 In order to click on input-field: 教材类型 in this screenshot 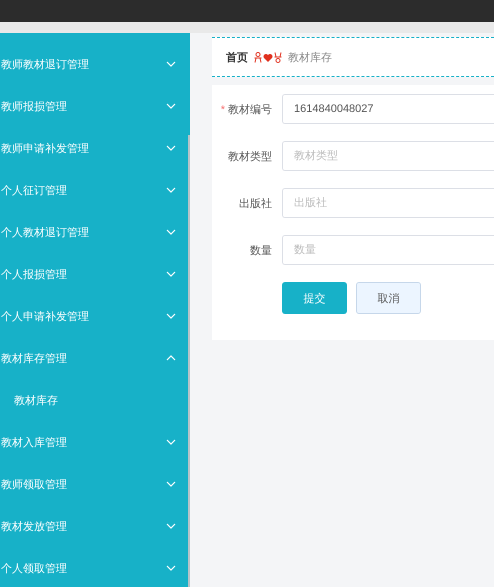, I will do `click(388, 156)`.